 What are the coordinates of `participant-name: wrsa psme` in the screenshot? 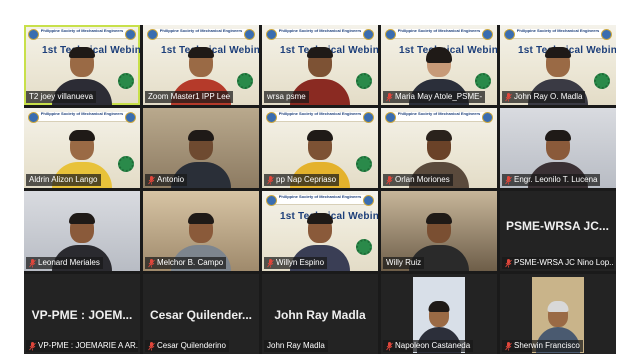 It's located at (286, 97).